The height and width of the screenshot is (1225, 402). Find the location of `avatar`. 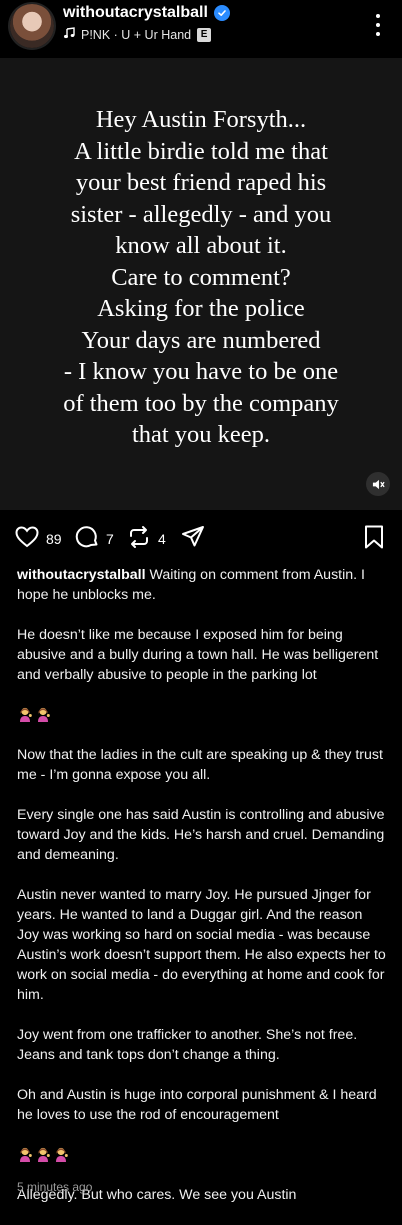

avatar is located at coordinates (32, 26).